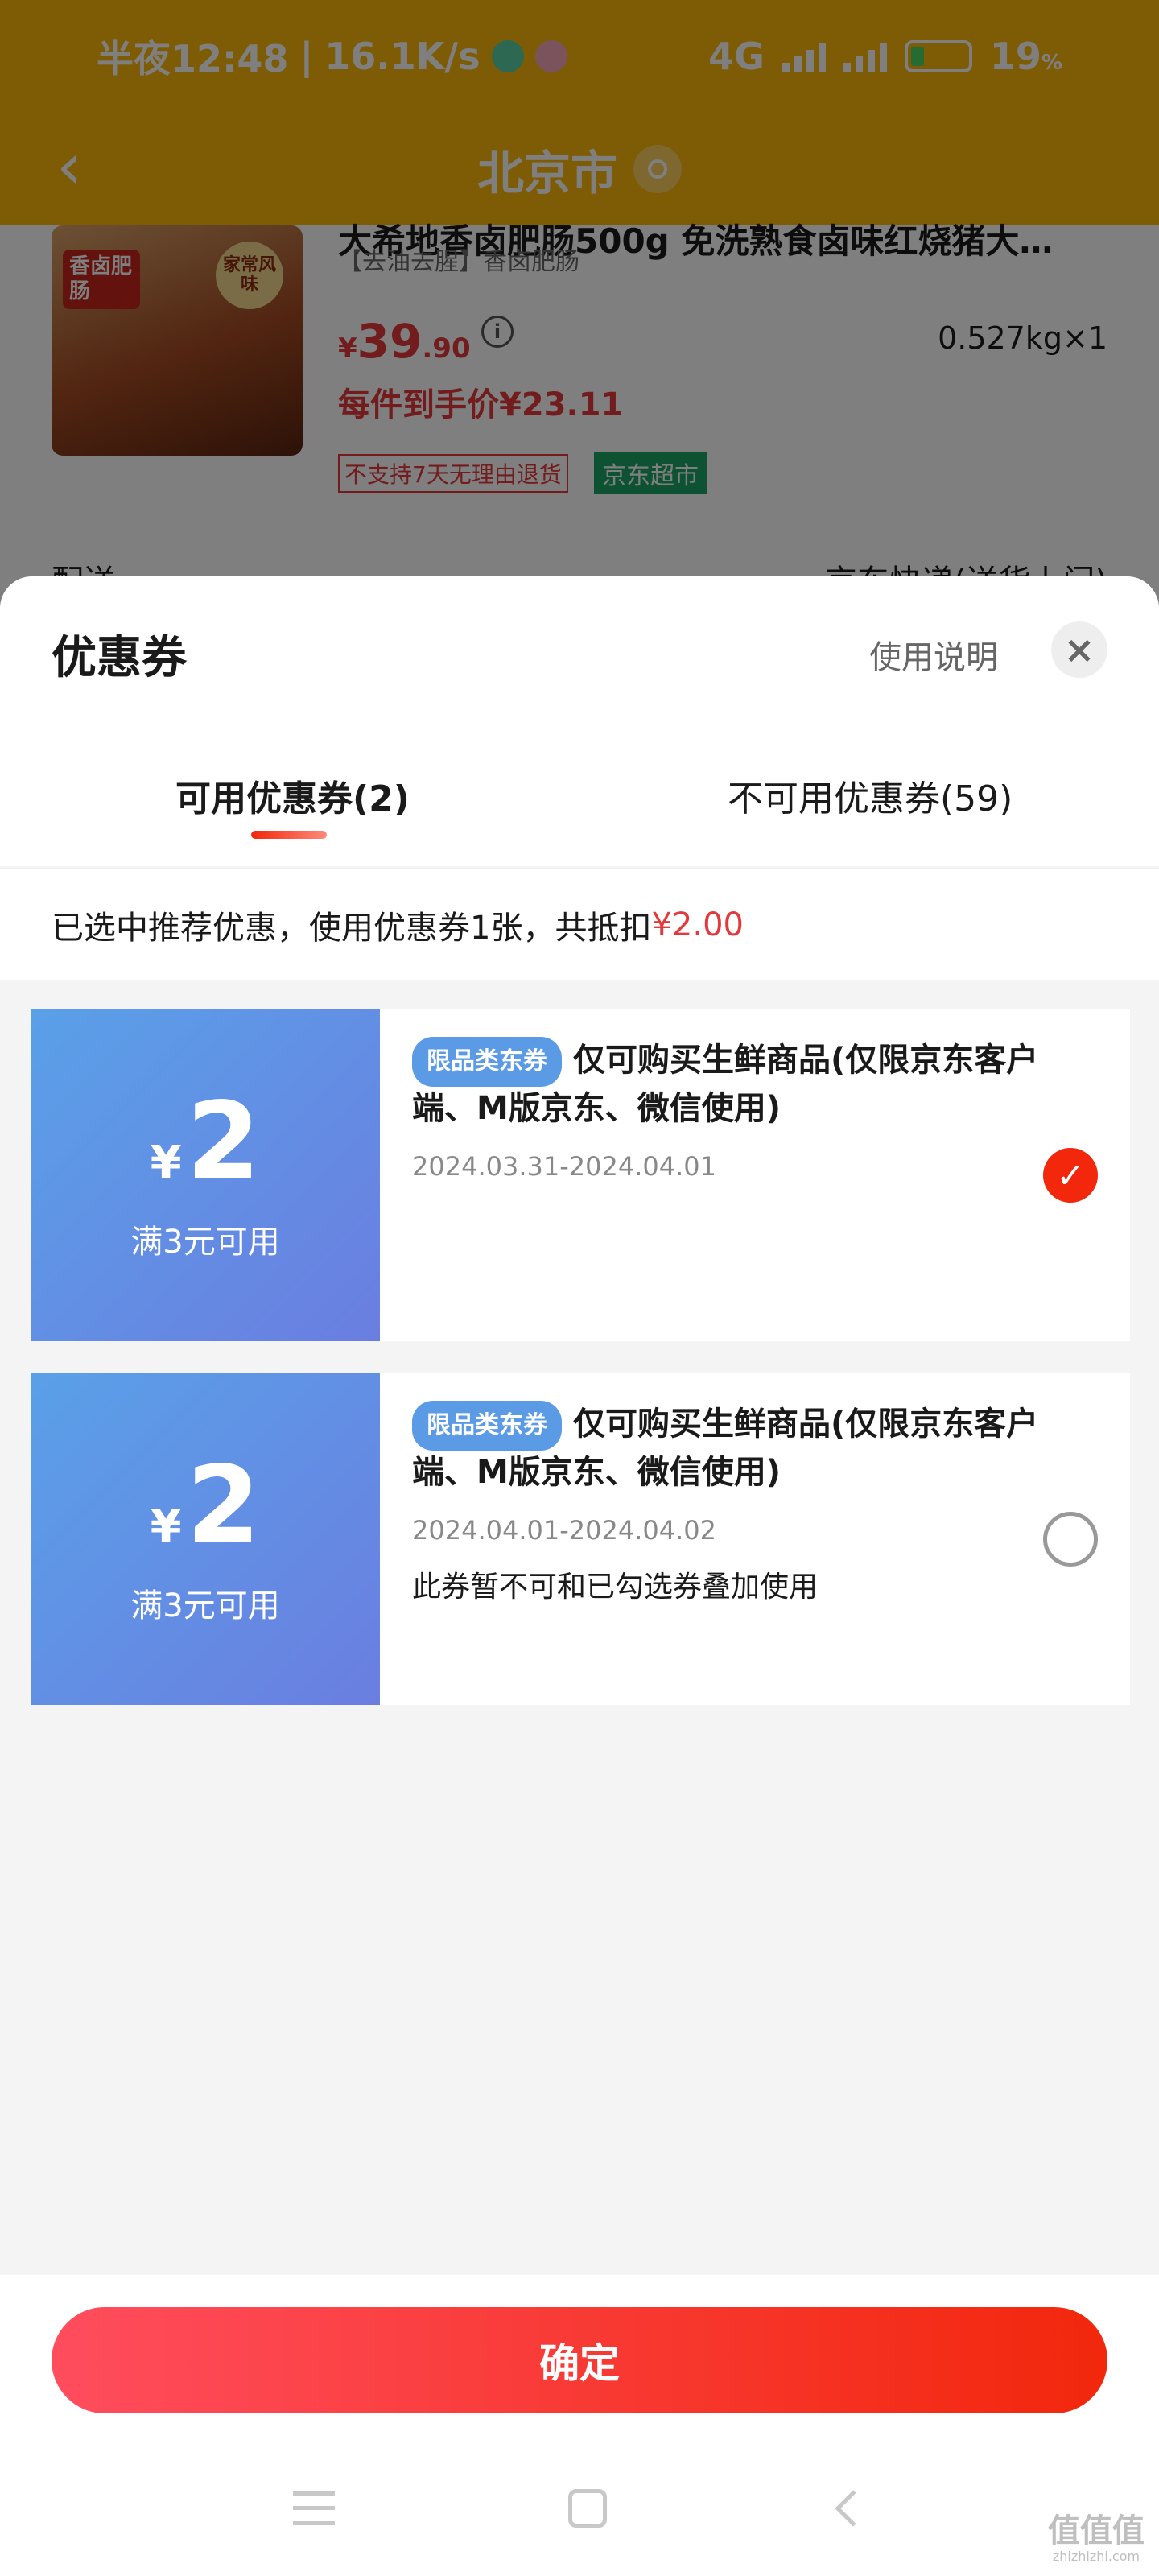  I want to click on tab-available-coupons: 可用优惠券(2), so click(292, 795).